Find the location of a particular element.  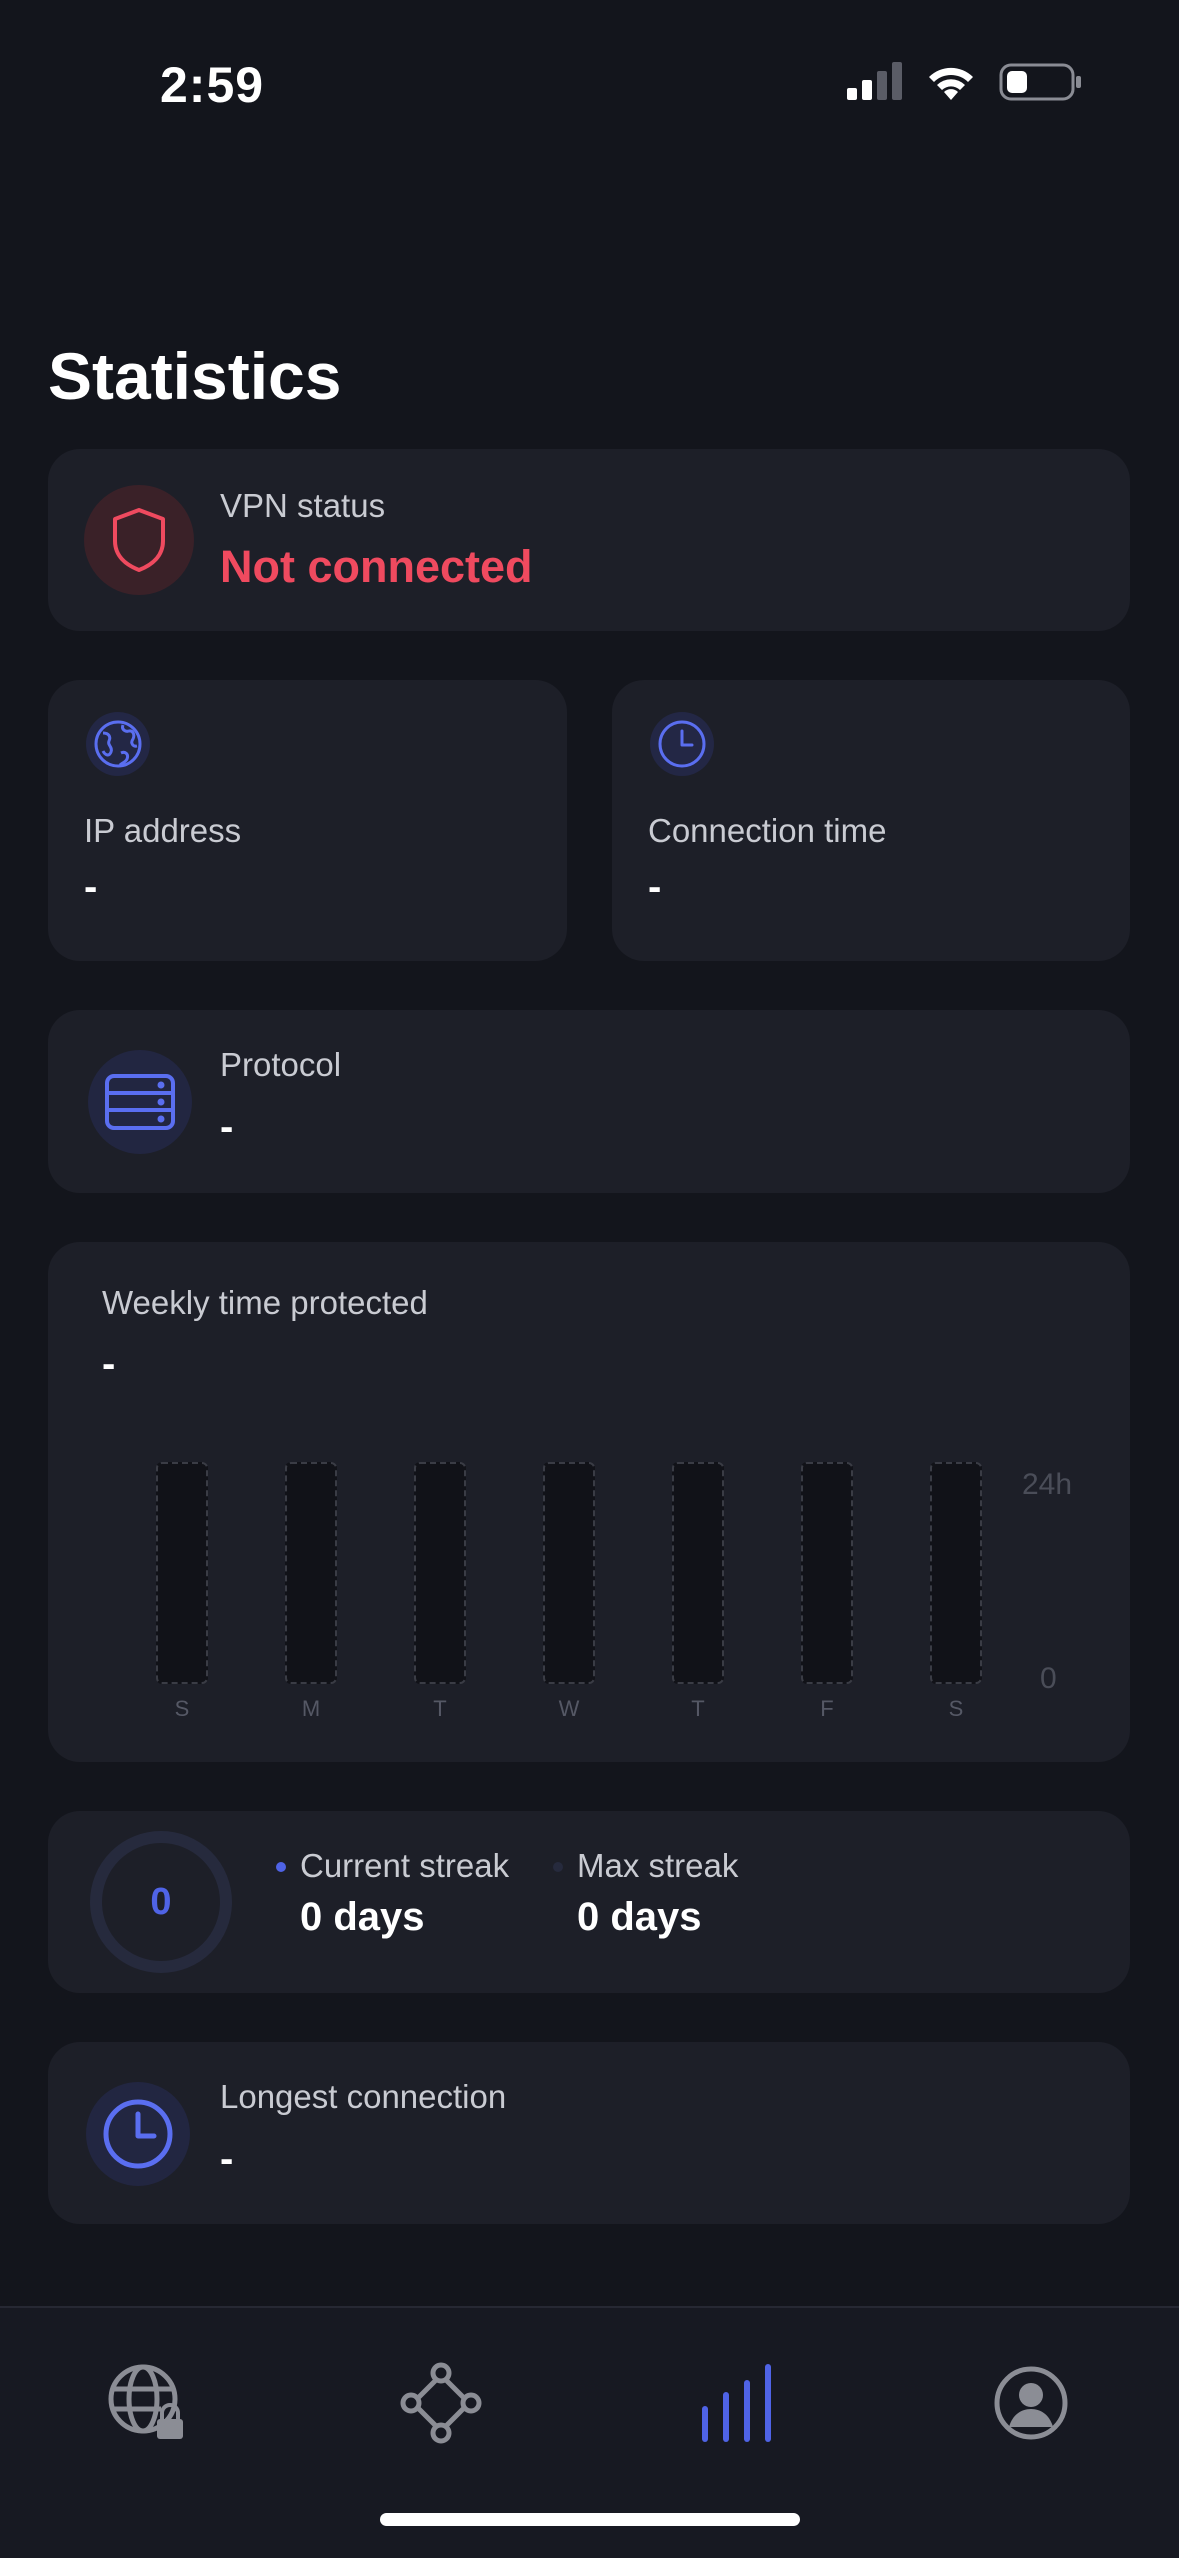

ip-address-label: IP address is located at coordinates (163, 830).